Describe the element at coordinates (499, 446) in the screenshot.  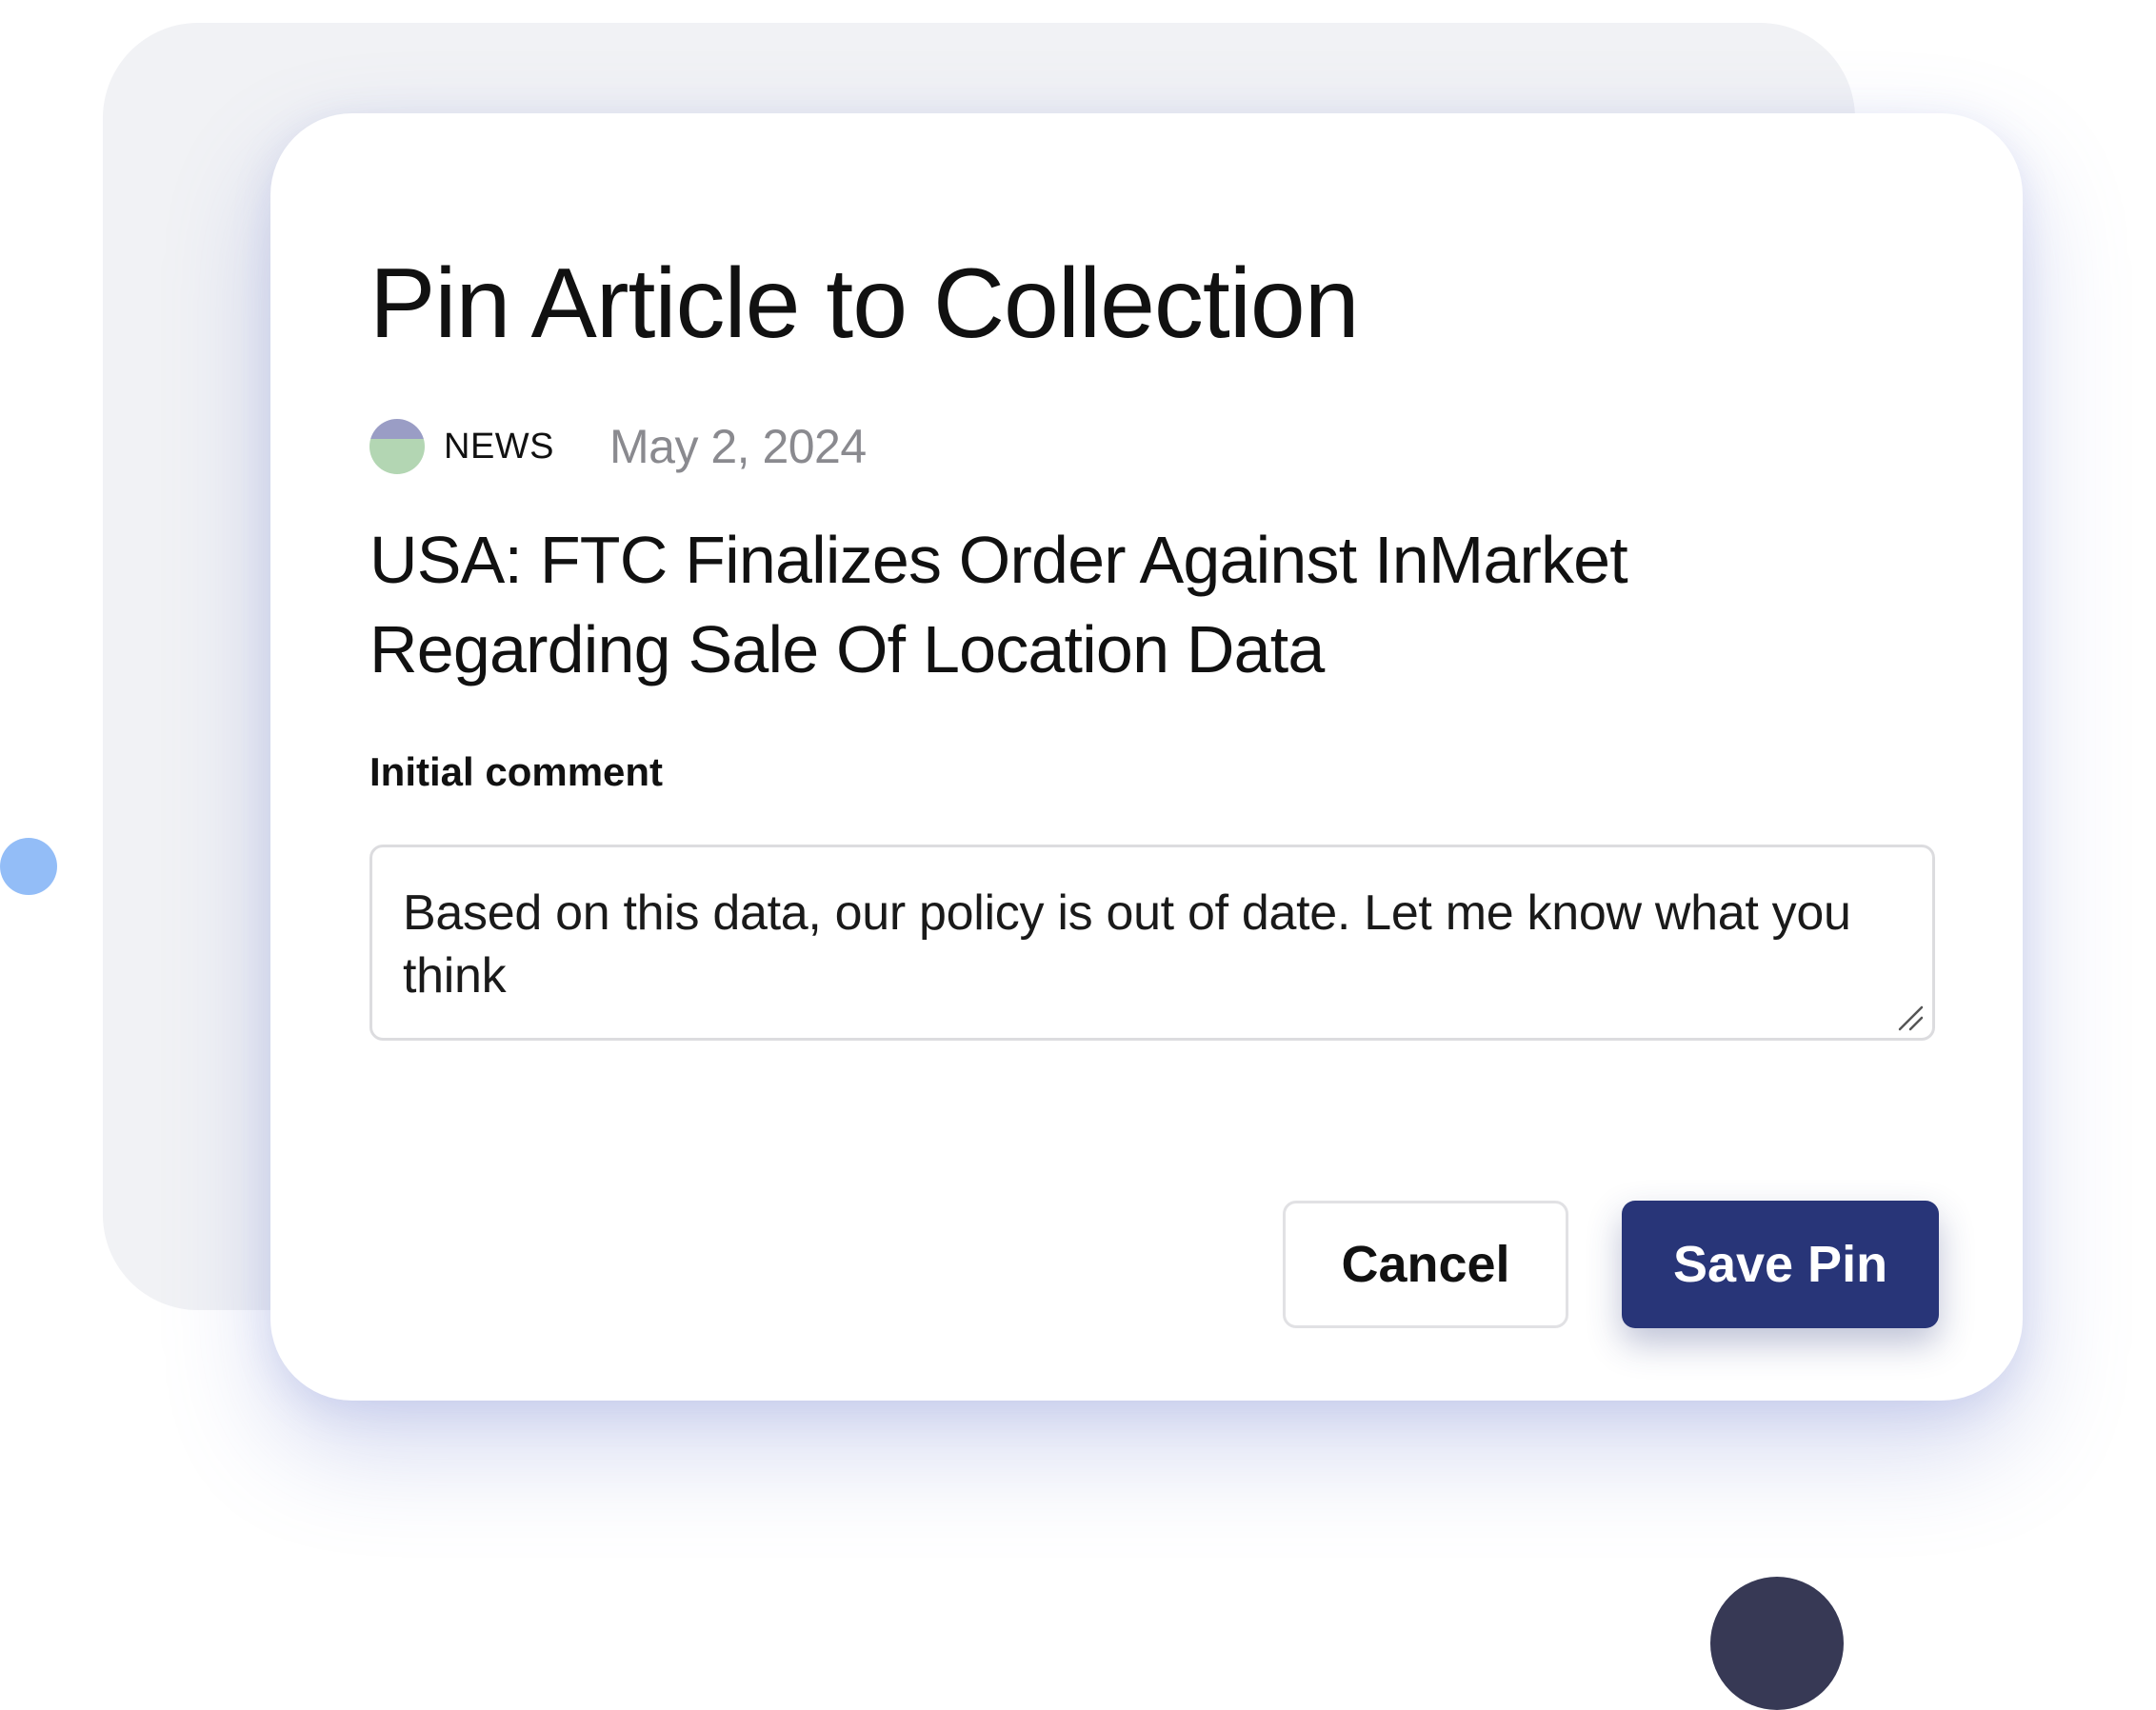
I see `source-label: NEWS` at that location.